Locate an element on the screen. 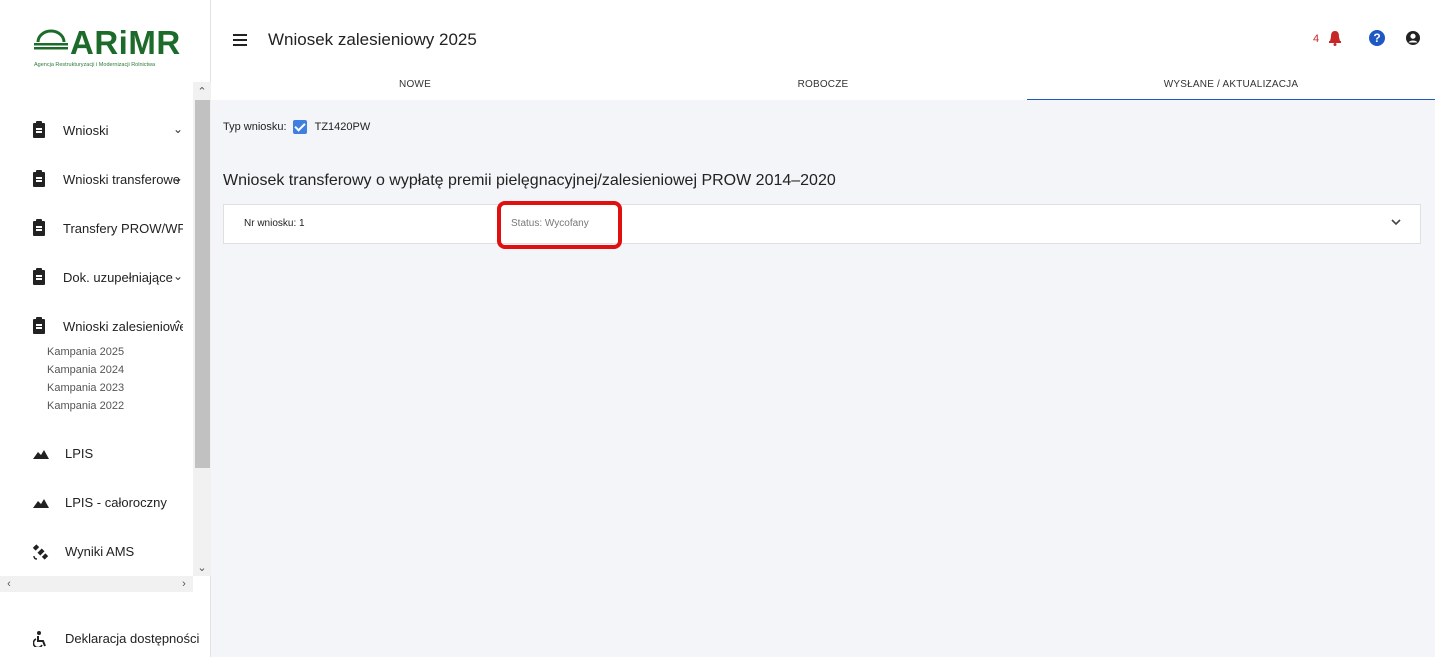 Image resolution: width=1435 pixels, height=657 pixels. sidebar-item-label: Wyniki AMS is located at coordinates (100, 551).